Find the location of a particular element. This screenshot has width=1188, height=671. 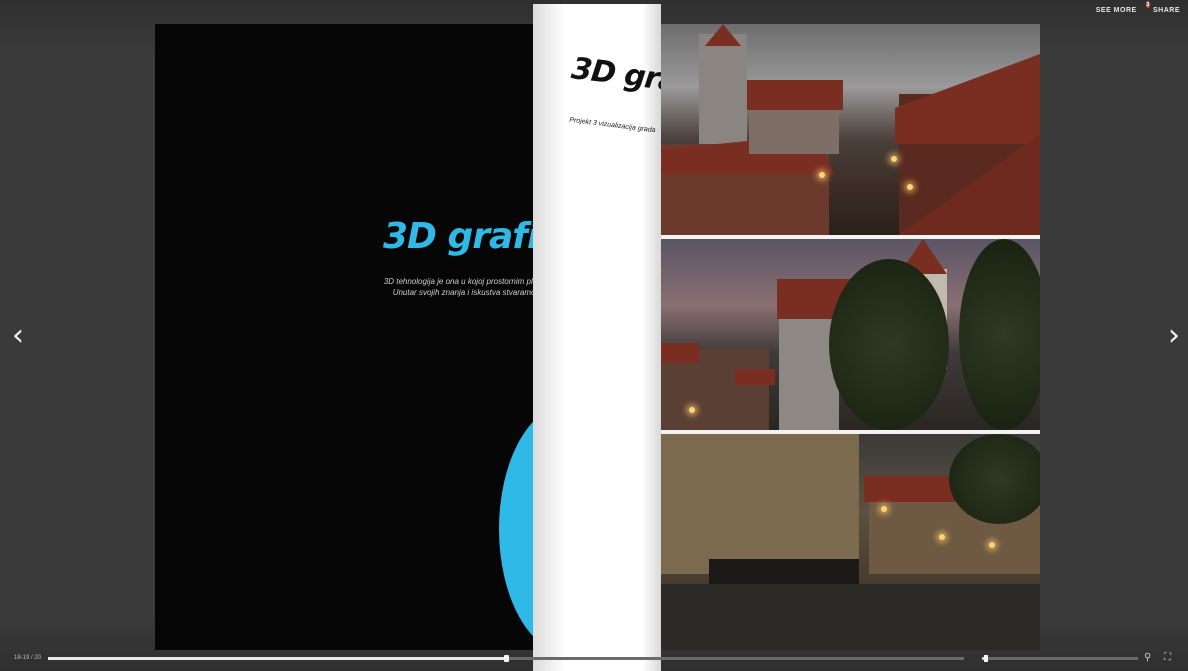

next-page-chevron-right-icon: › is located at coordinates (1174, 336).